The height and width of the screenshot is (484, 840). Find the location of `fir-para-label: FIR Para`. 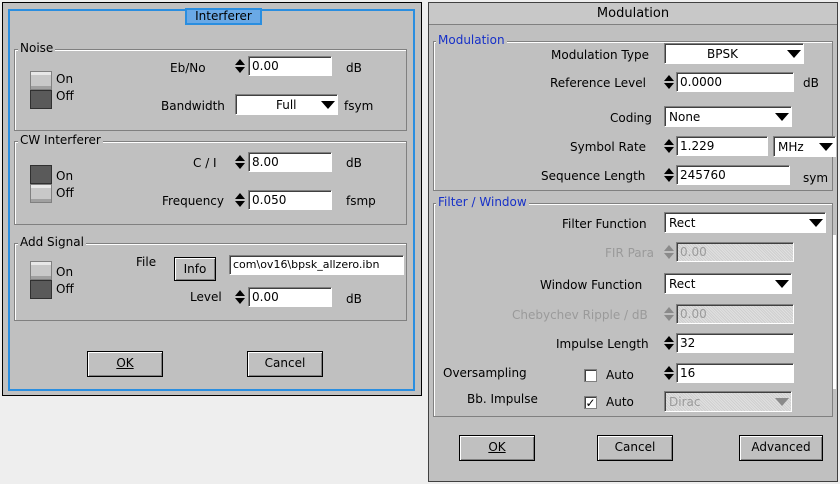

fir-para-label: FIR Para is located at coordinates (629, 253).